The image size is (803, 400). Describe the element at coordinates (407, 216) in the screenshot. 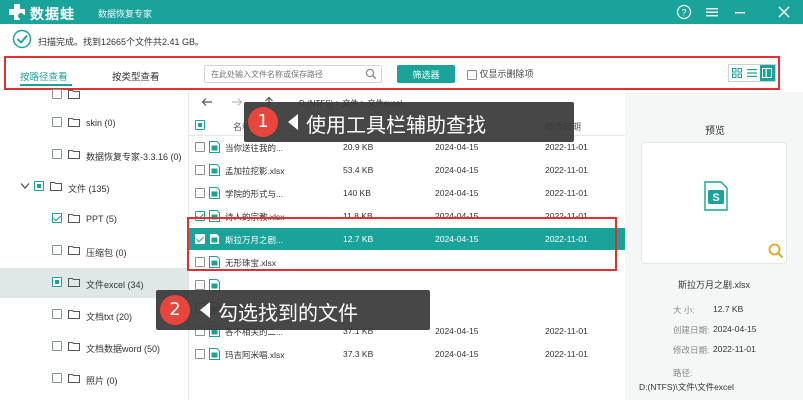

I see `table-row: 诗人的宗教.xlsx 11.8 KB 2024-04-15 2022-11-01` at that location.